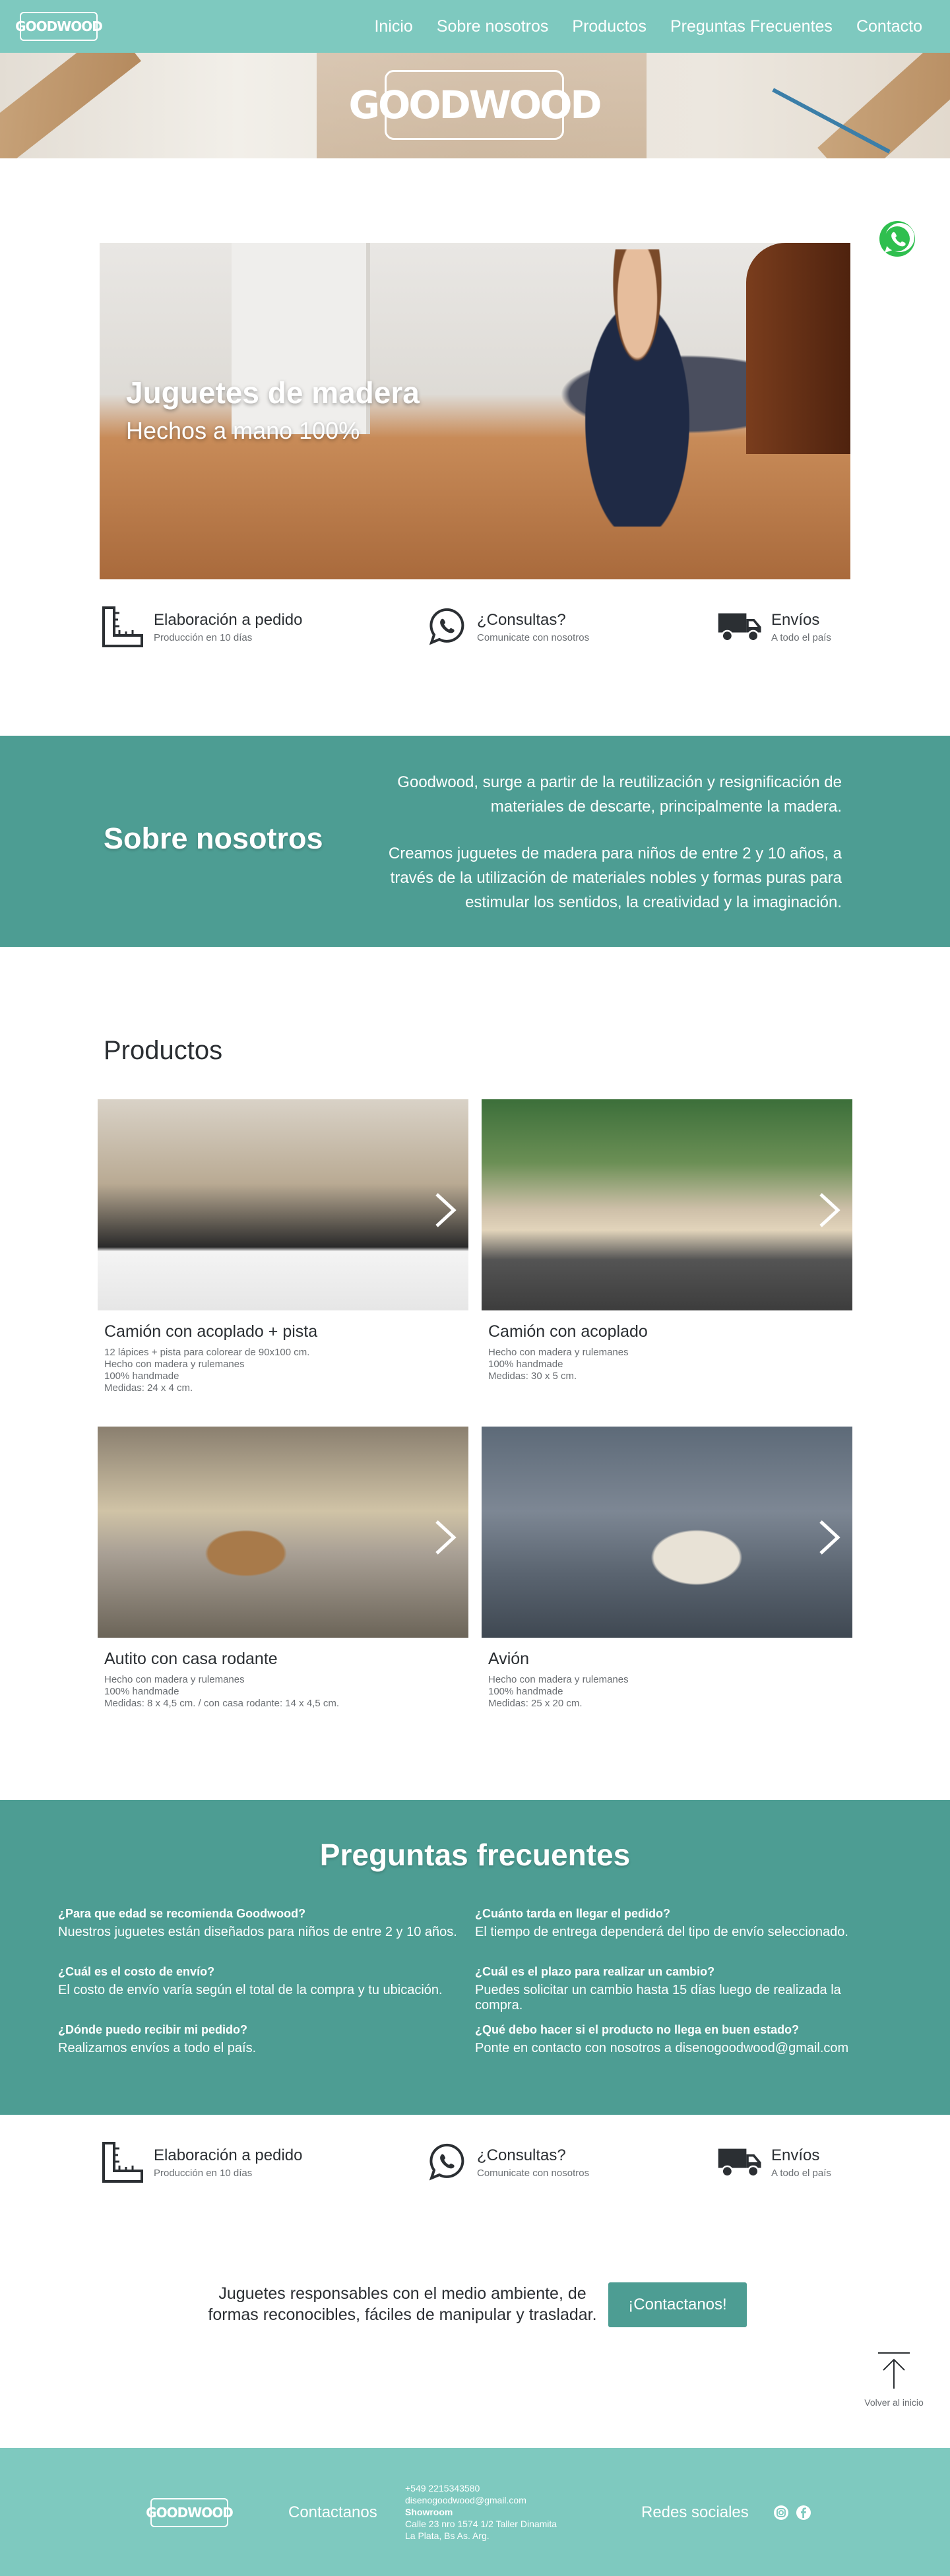 This screenshot has width=950, height=2576. I want to click on footer-logo: GOODWOOD, so click(190, 2512).